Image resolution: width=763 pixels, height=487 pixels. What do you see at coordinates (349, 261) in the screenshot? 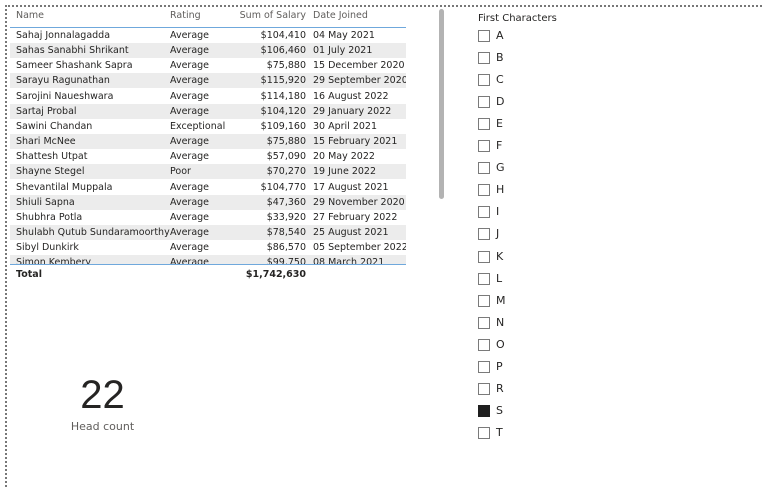
I see `cell-date: 08 March 2021` at bounding box center [349, 261].